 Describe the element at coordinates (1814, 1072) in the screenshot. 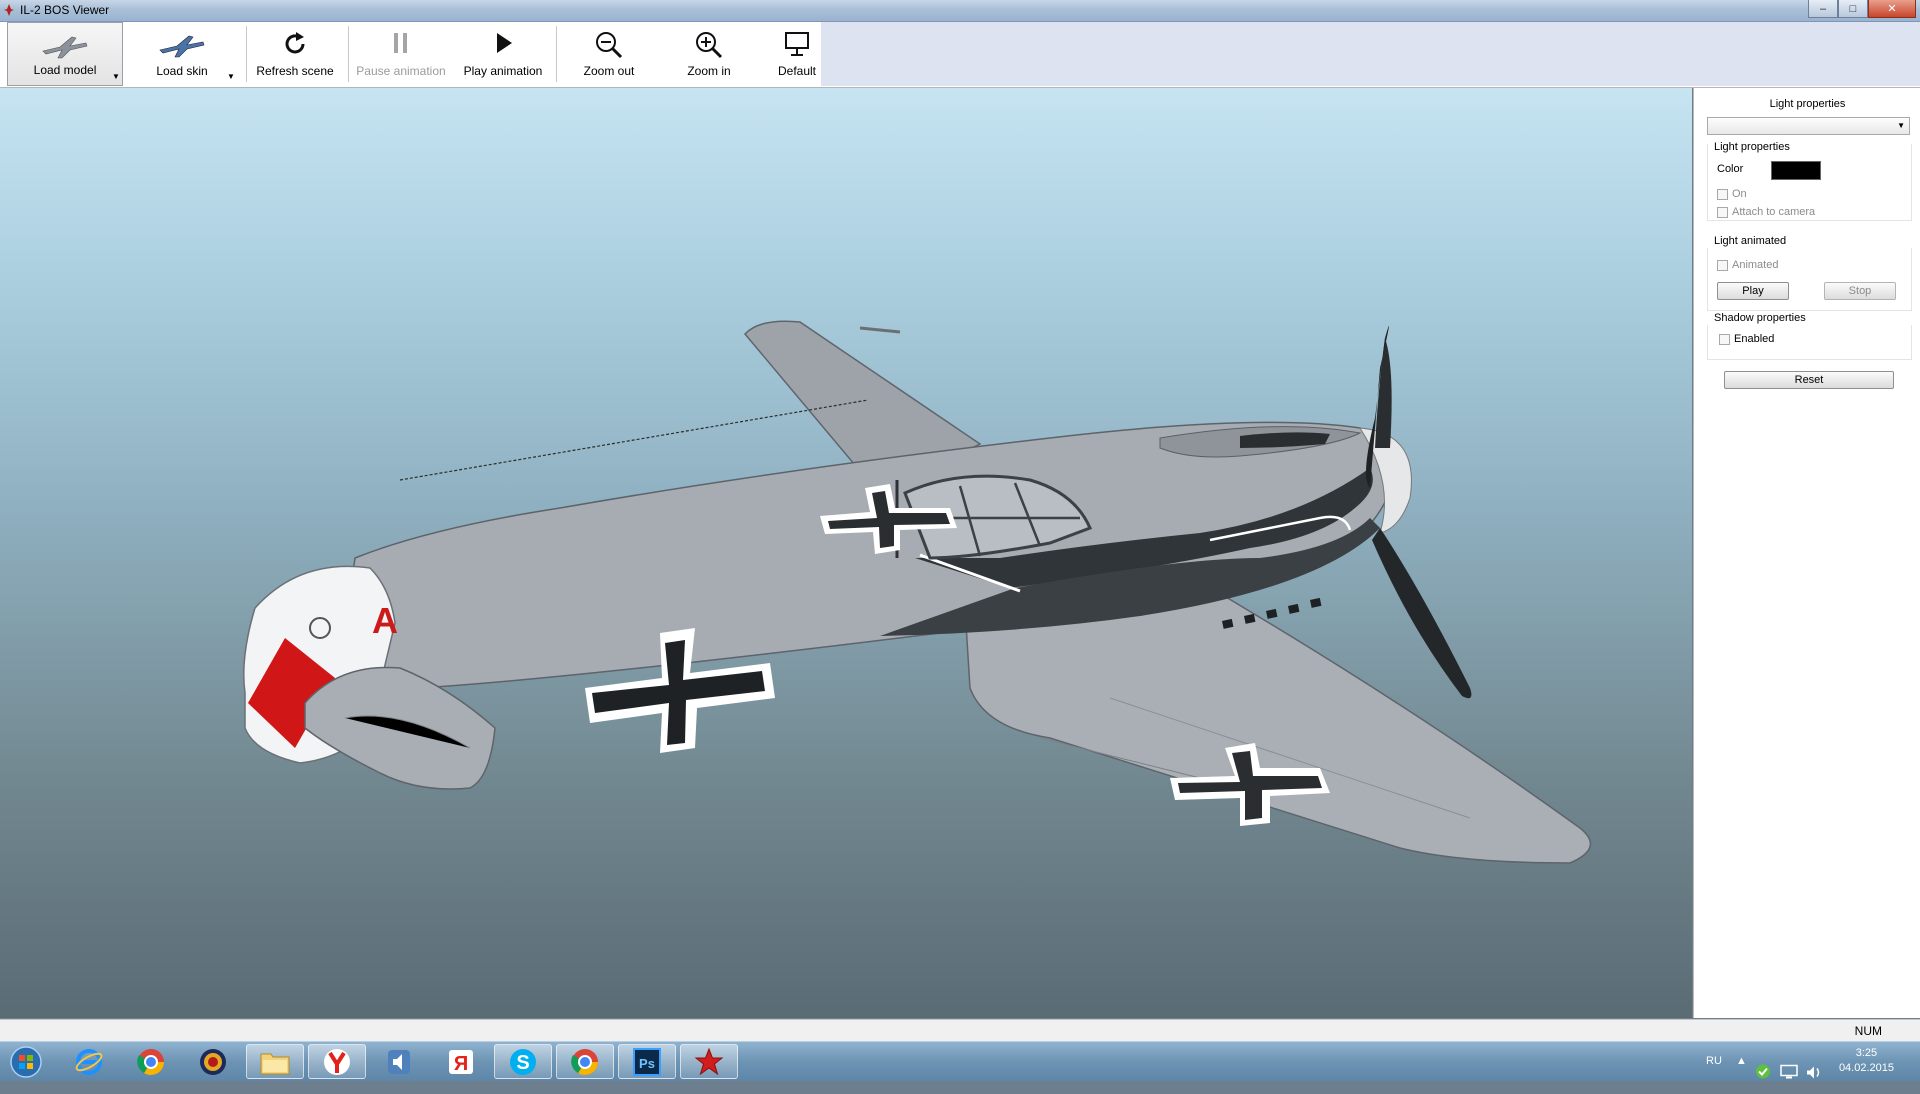

I see `tray-volume-icon` at that location.